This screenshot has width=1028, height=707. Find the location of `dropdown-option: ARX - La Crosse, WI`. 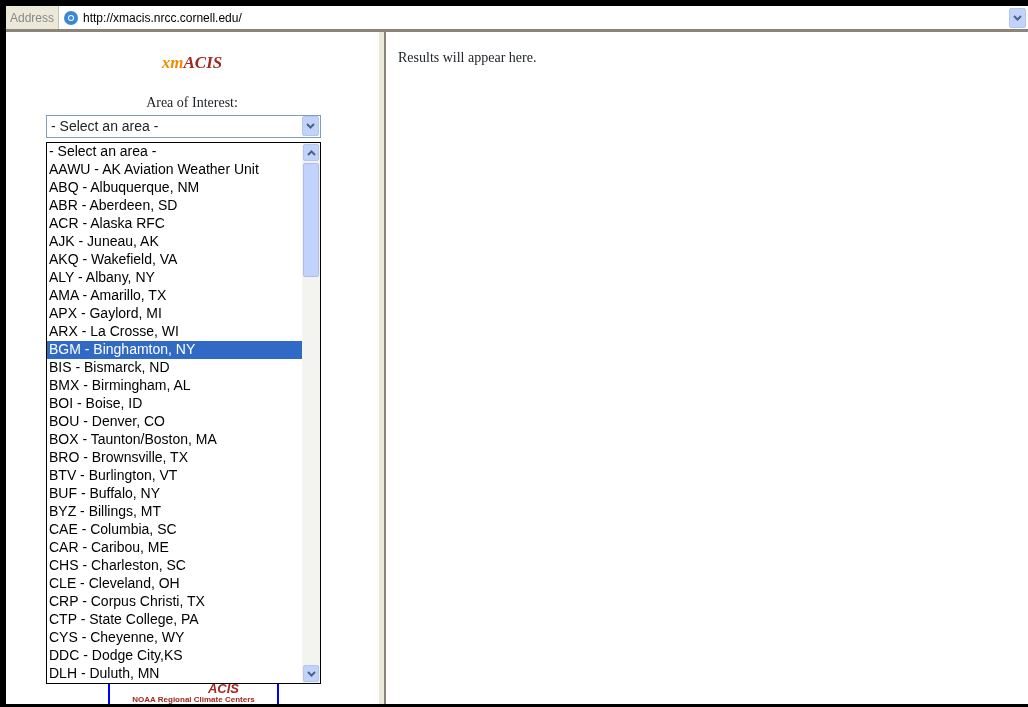

dropdown-option: ARX - La Crosse, WI is located at coordinates (174, 332).